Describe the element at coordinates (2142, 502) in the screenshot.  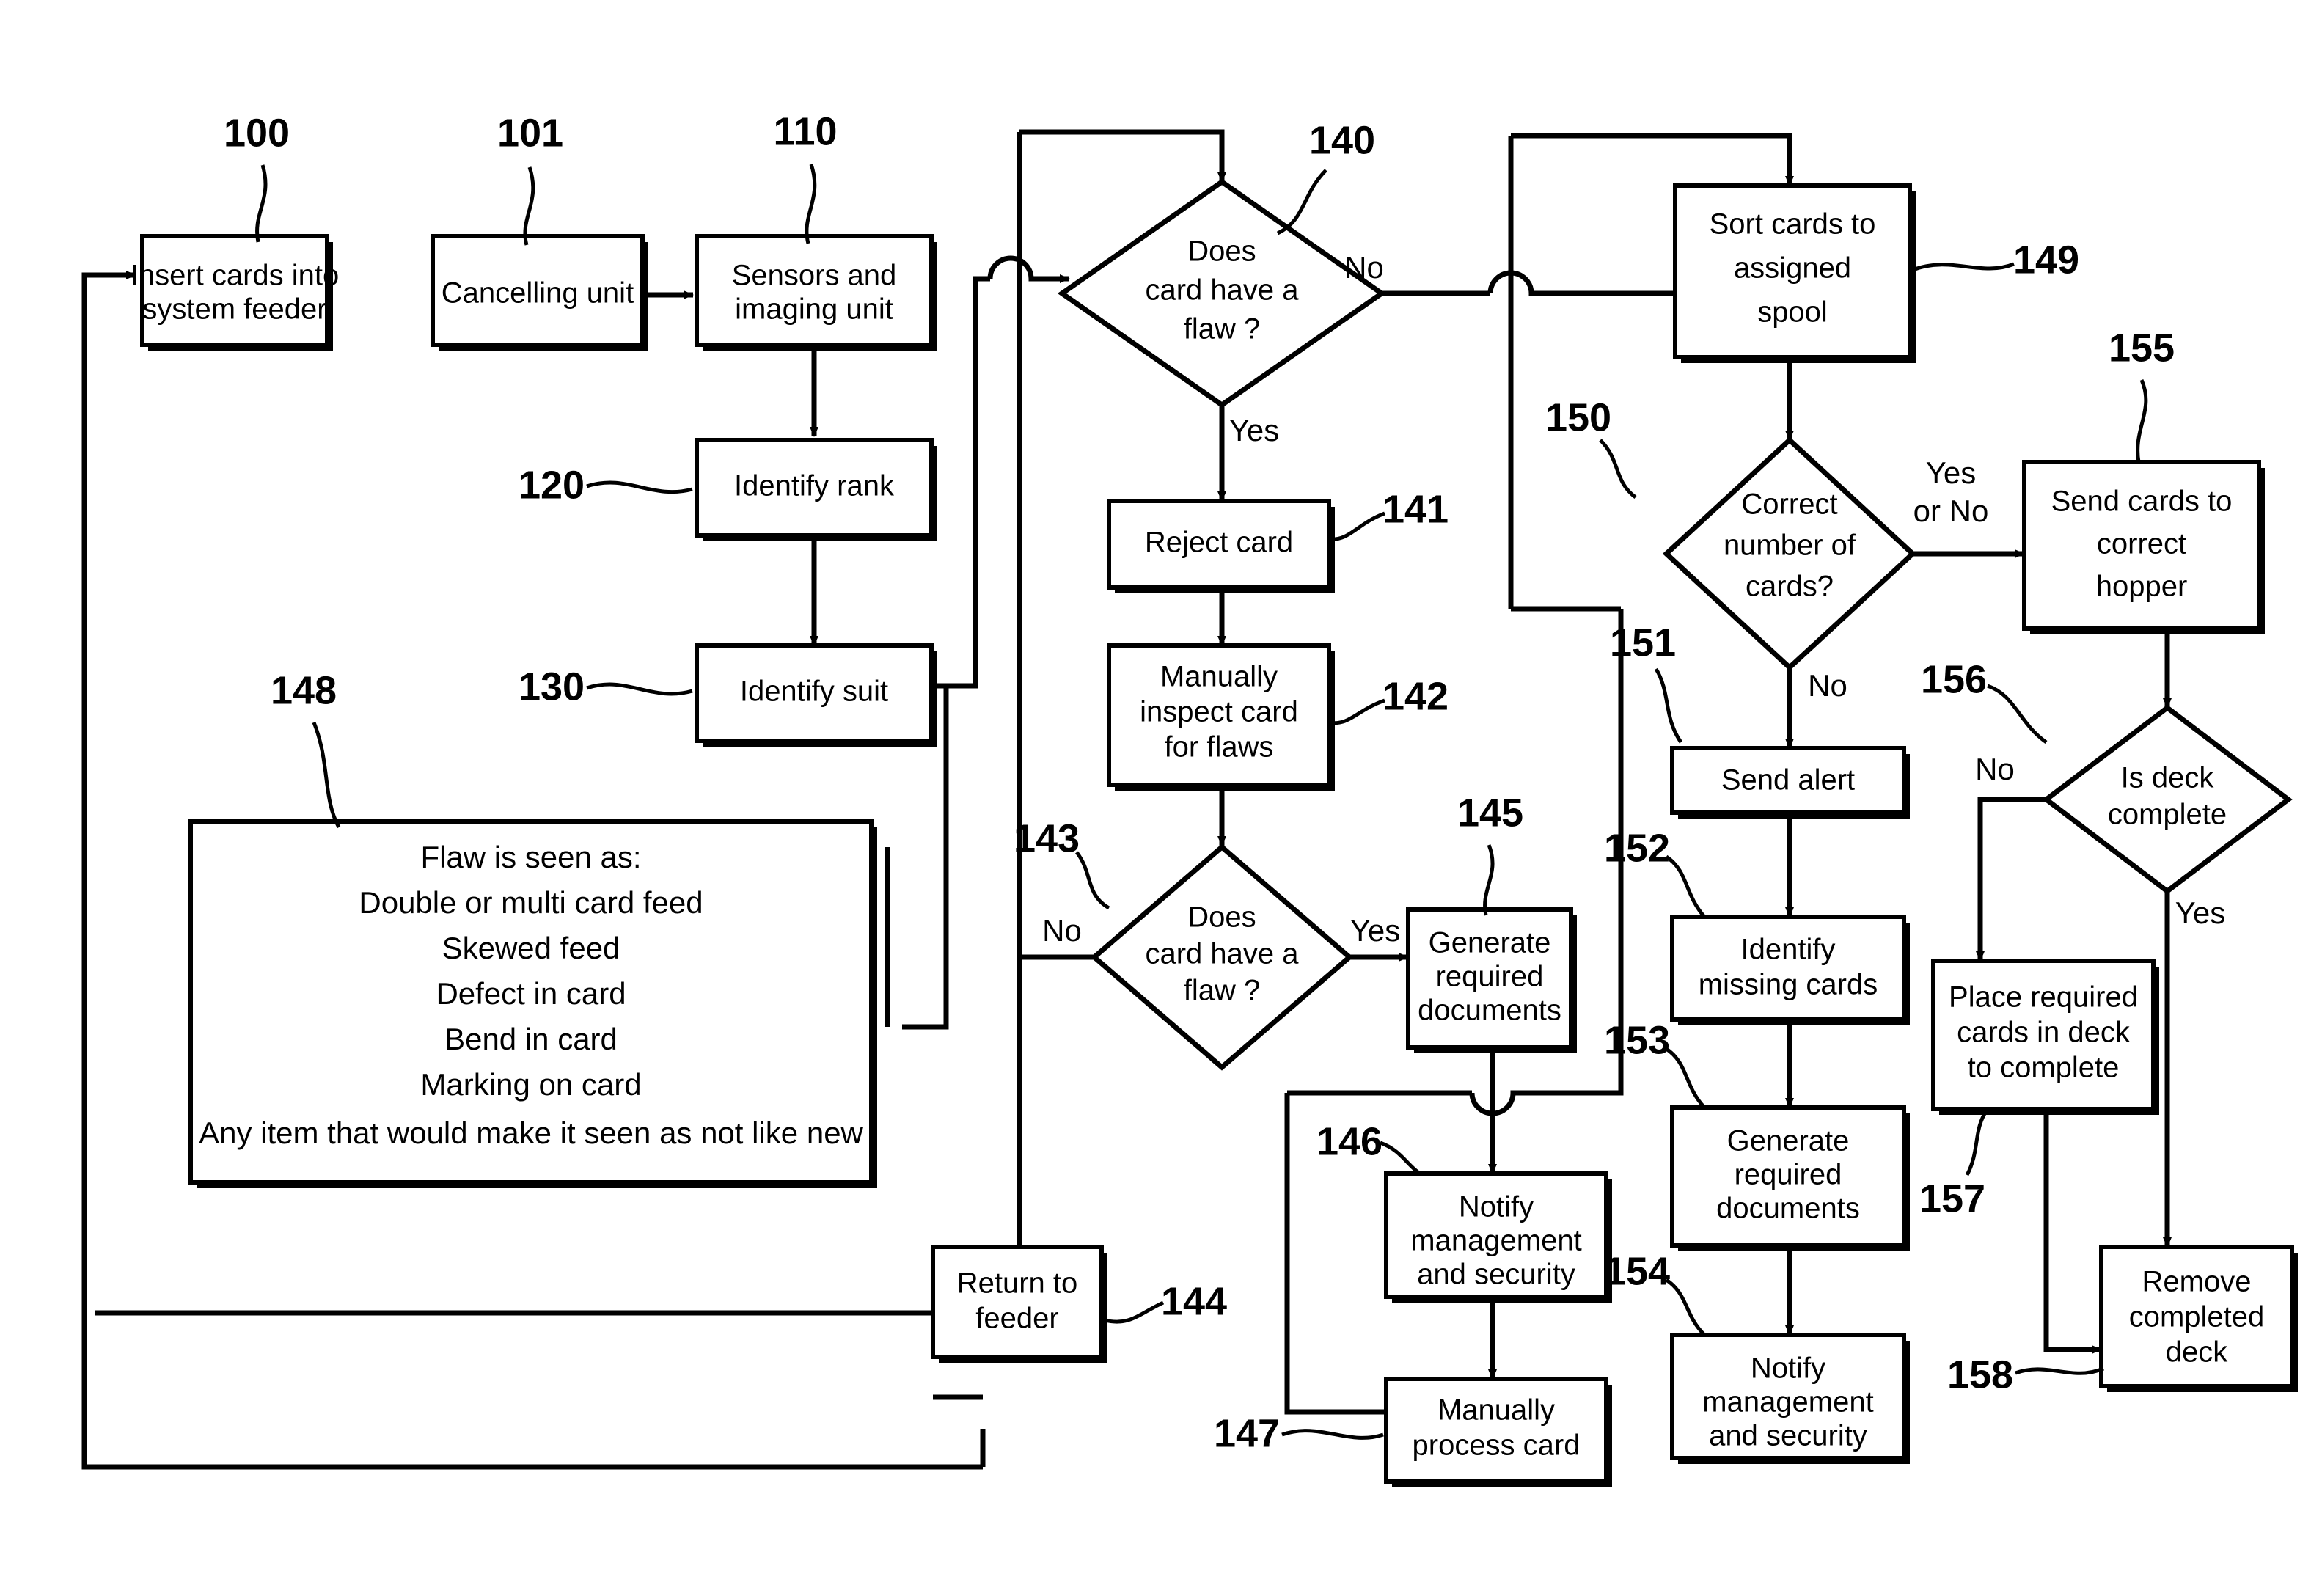
I see `node-text-line: Send cards to` at that location.